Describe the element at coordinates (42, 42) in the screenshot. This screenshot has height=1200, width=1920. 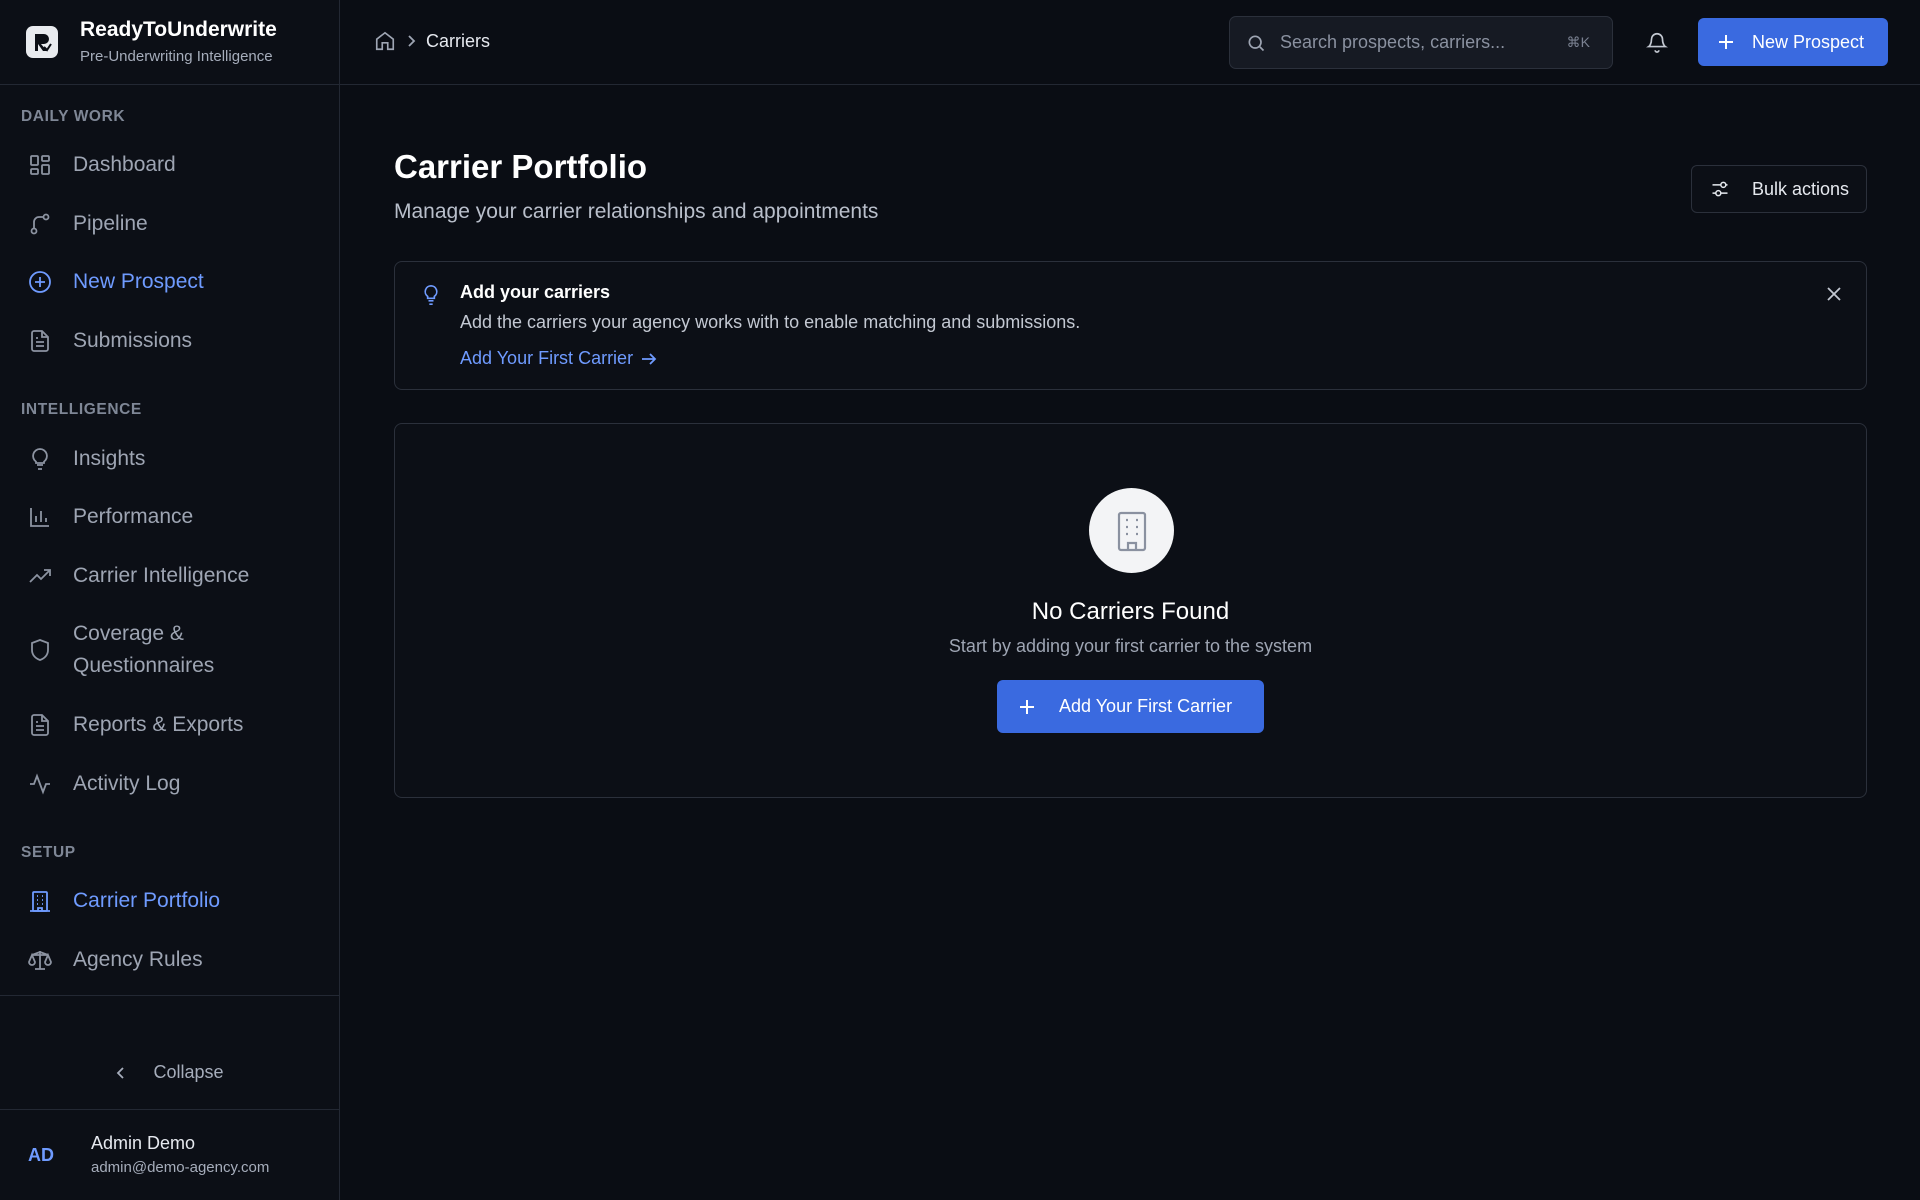
I see `app-logo-icon` at that location.